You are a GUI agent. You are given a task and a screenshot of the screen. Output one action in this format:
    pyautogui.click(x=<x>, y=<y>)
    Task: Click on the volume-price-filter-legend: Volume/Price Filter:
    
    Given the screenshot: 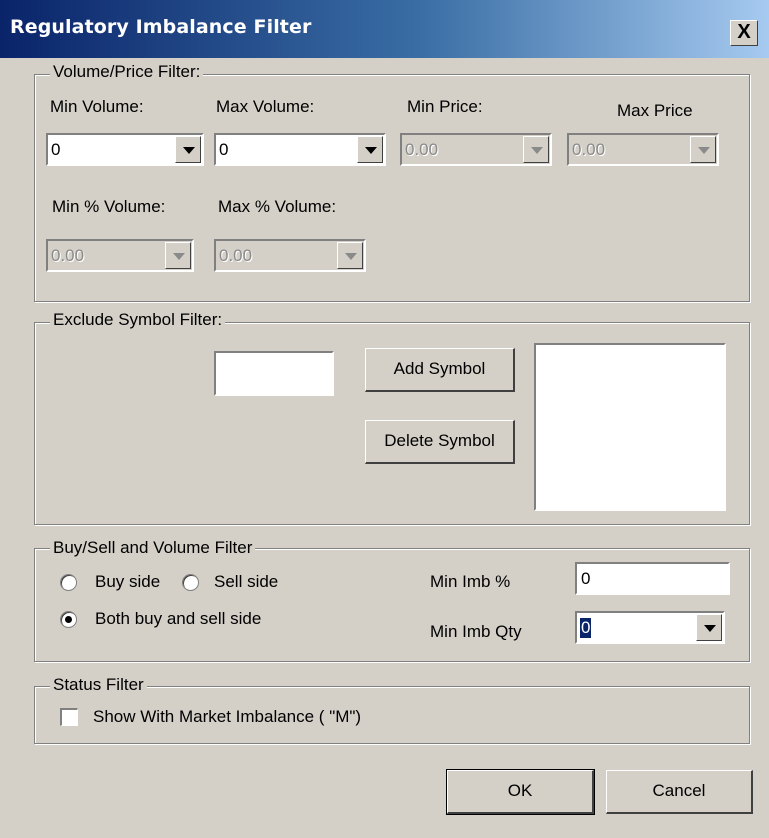 What is the action you would take?
    pyautogui.click(x=127, y=72)
    